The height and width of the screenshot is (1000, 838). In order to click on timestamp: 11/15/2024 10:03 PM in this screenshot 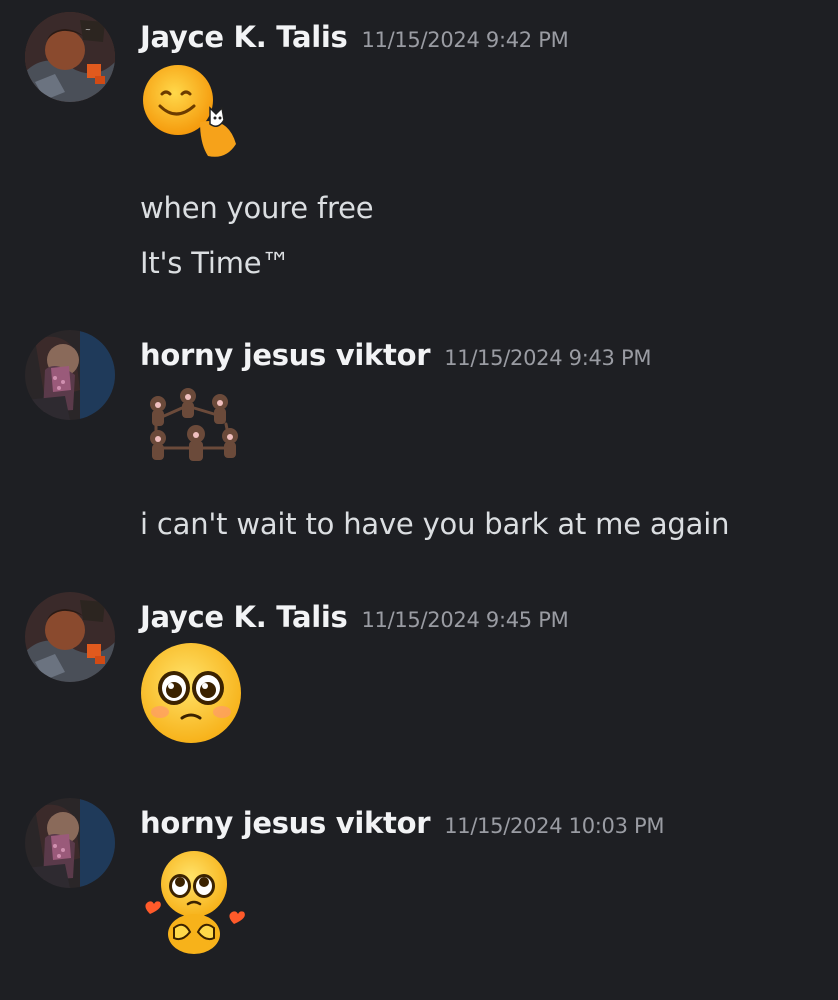, I will do `click(554, 826)`.